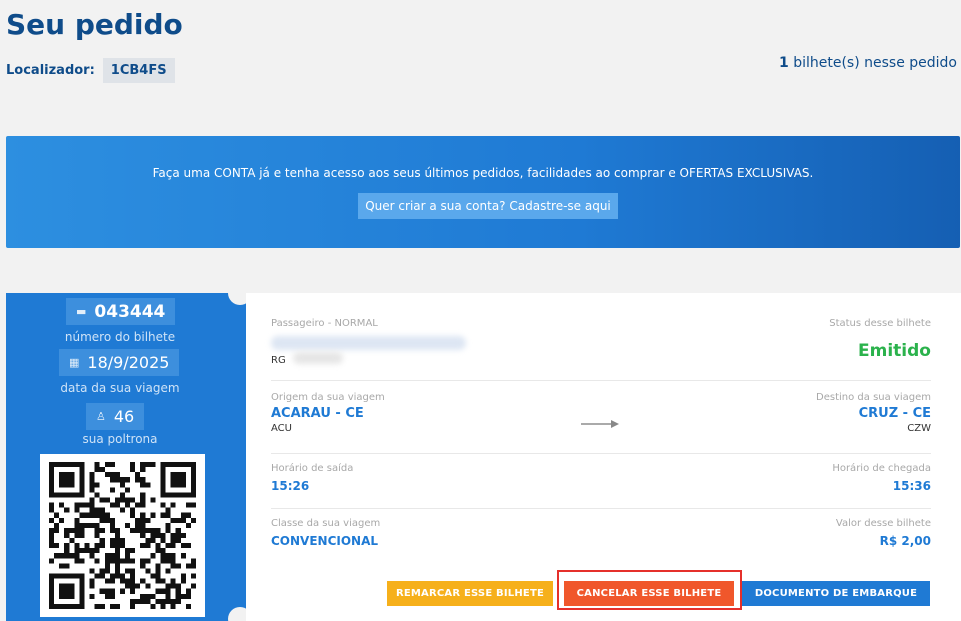 Image resolution: width=961 pixels, height=621 pixels. What do you see at coordinates (488, 206) in the screenshot?
I see `signup-button: Quer criar a sua conta? Cadastre-se aqui` at bounding box center [488, 206].